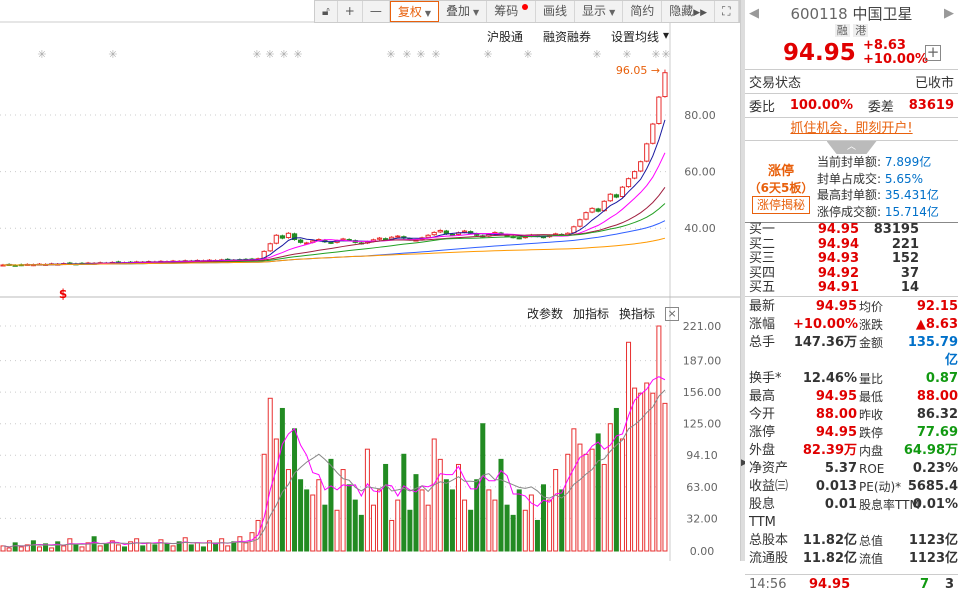 The image size is (958, 595). What do you see at coordinates (762, 414) in the screenshot?
I see `stat-label: 今开` at bounding box center [762, 414].